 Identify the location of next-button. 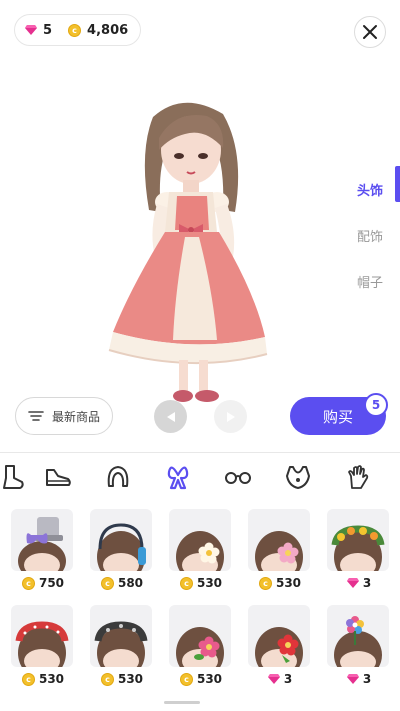
(230, 416).